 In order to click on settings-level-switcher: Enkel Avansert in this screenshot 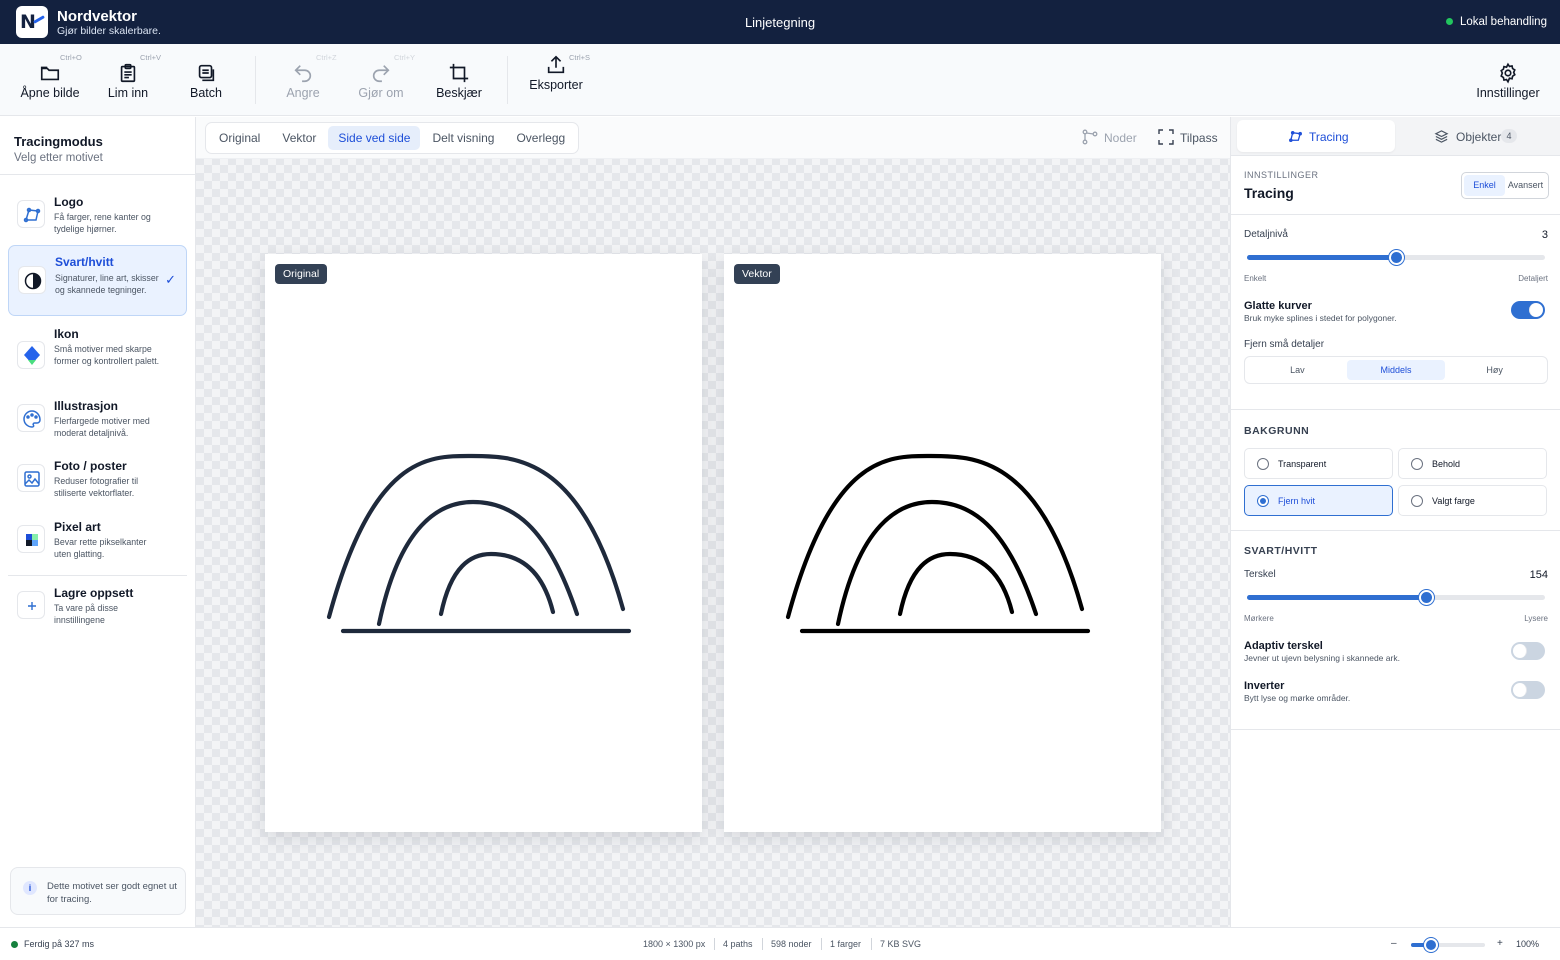, I will do `click(1505, 185)`.